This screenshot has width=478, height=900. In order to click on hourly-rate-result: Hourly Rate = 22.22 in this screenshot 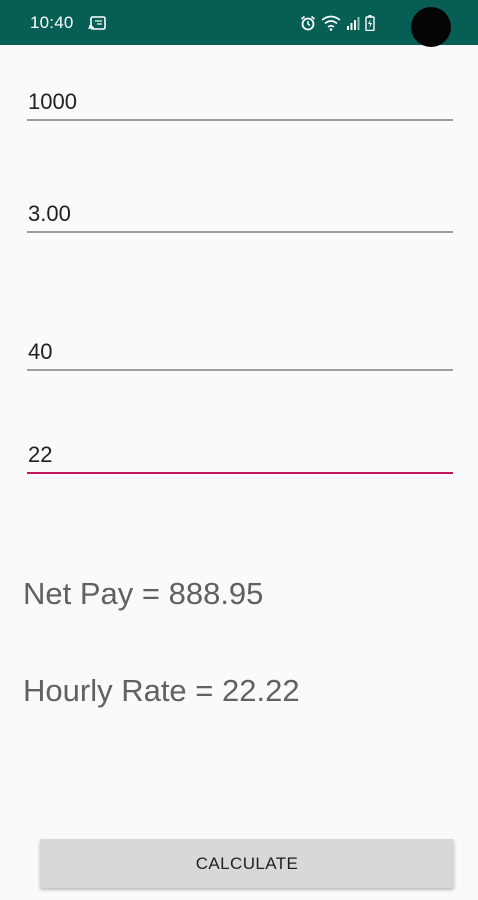, I will do `click(161, 690)`.